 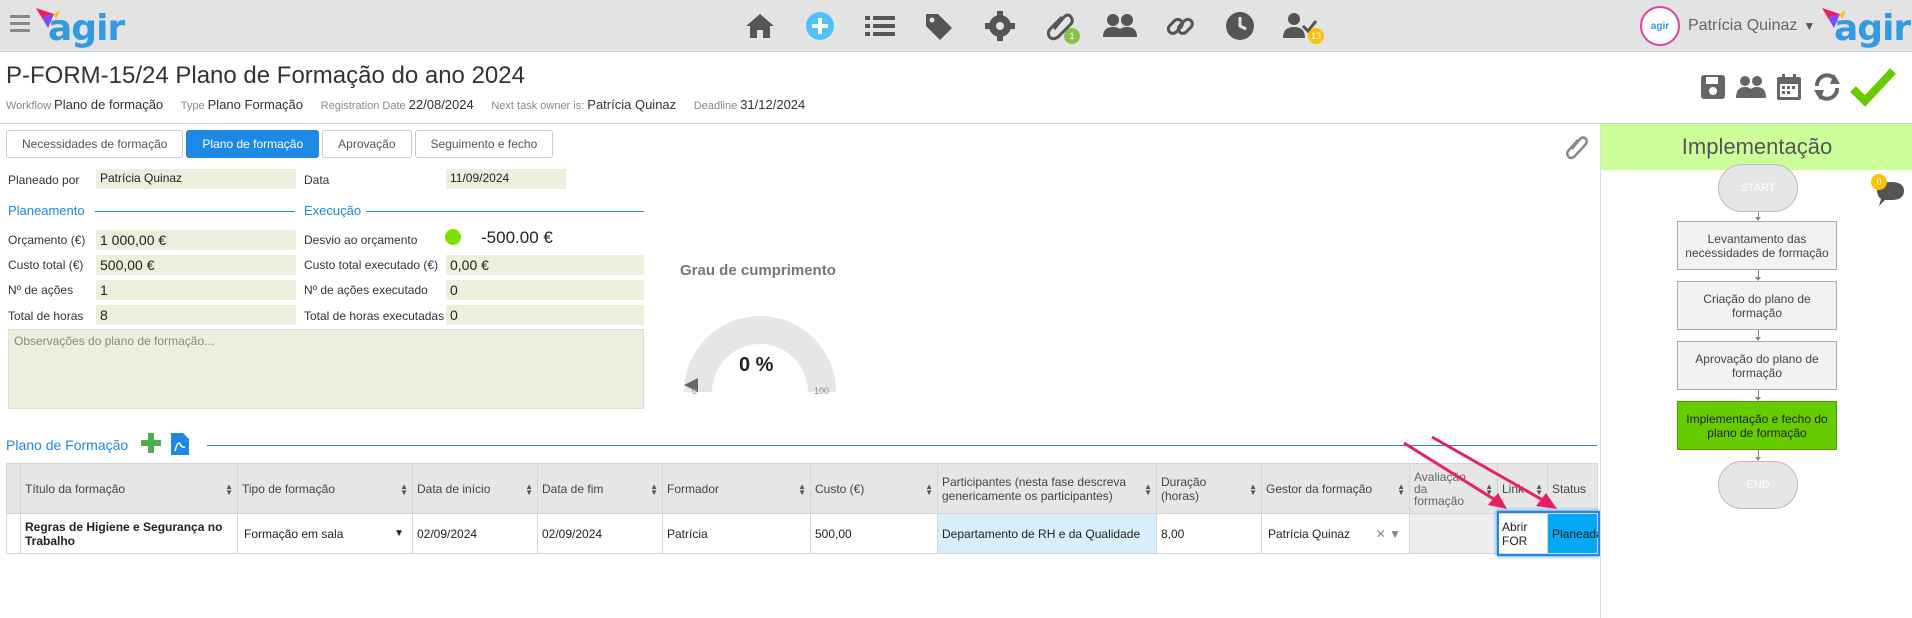 I want to click on gauge-value: 0 %, so click(x=756, y=365).